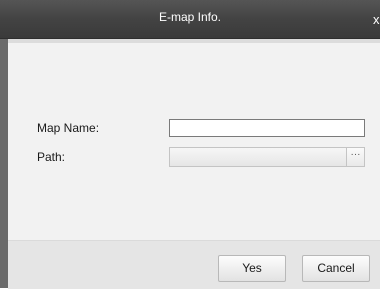 The width and height of the screenshot is (380, 289). Describe the element at coordinates (267, 157) in the screenshot. I see `path-field: ···` at that location.